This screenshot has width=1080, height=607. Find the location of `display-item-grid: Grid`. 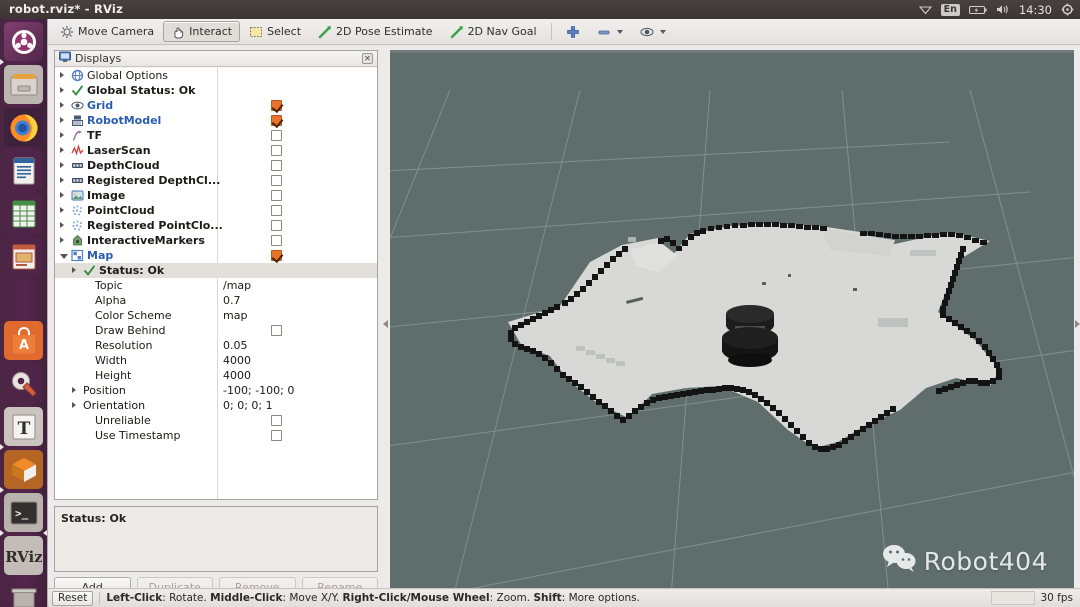

display-item-grid: Grid is located at coordinates (216, 105).